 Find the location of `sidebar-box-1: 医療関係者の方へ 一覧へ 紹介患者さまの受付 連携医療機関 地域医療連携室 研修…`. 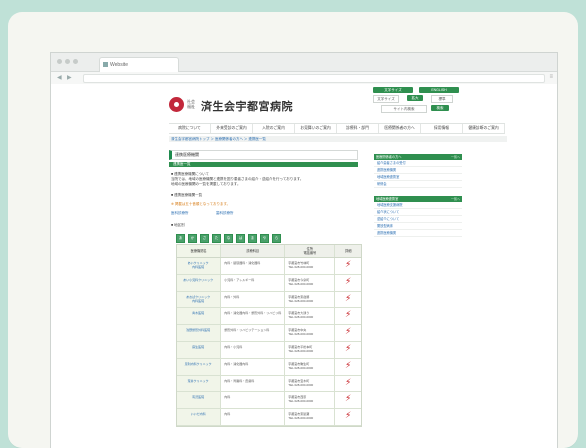

sidebar-box-1: 医療関係者の方へ 一覧へ 紹介患者さまの受付 連携医療機関 地域医療連携室 研修… is located at coordinates (418, 171).